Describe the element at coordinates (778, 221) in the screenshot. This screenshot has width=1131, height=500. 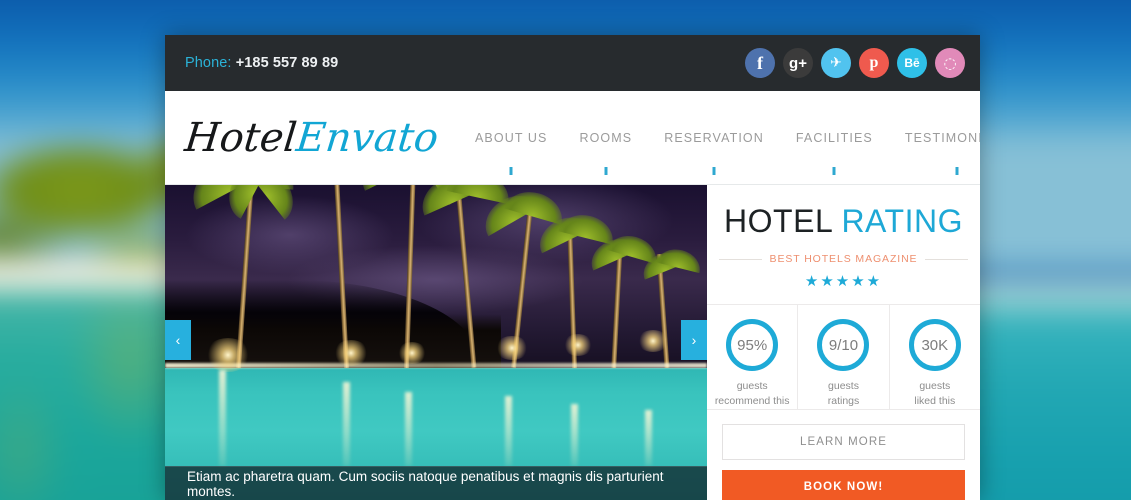
I see `rating-title-hotel: HOTEL` at that location.